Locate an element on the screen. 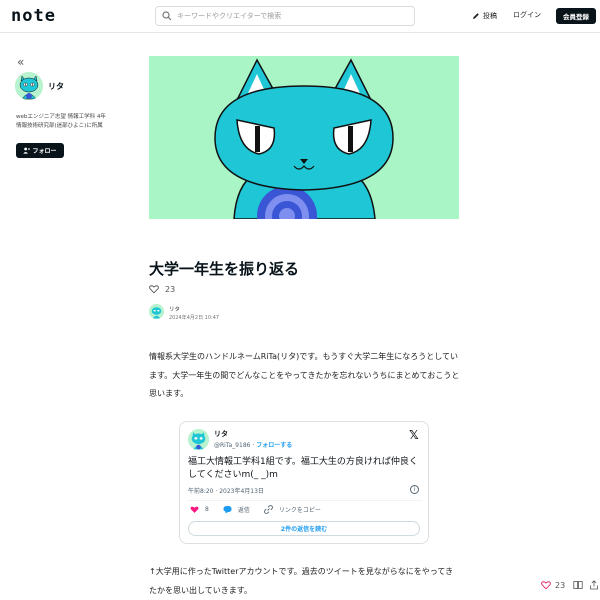 This screenshot has height=600, width=600. creator-name: リタ is located at coordinates (56, 86).